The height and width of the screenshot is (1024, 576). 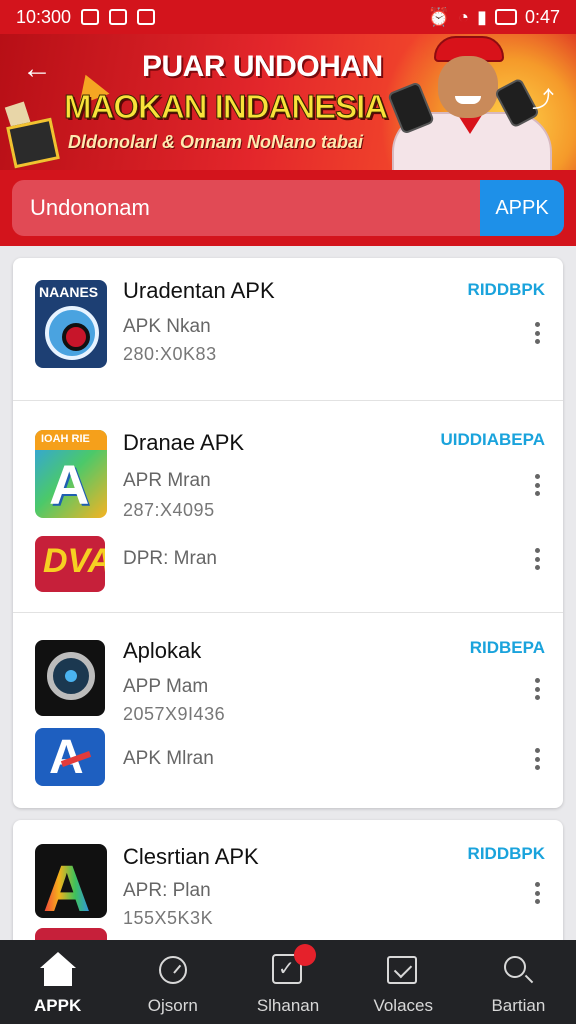 What do you see at coordinates (70, 678) in the screenshot?
I see `lens-icon` at bounding box center [70, 678].